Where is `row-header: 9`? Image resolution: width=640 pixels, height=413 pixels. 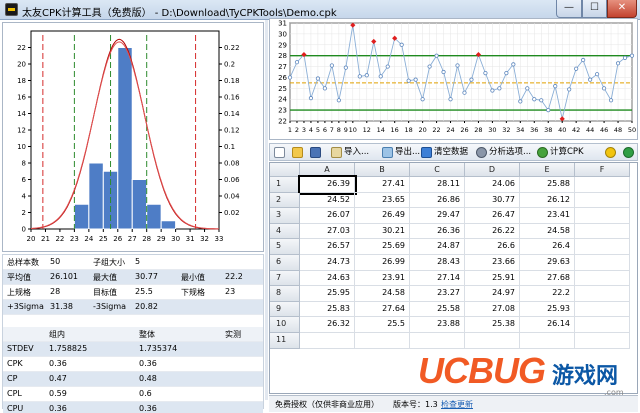
row-header: 9 is located at coordinates (285, 309).